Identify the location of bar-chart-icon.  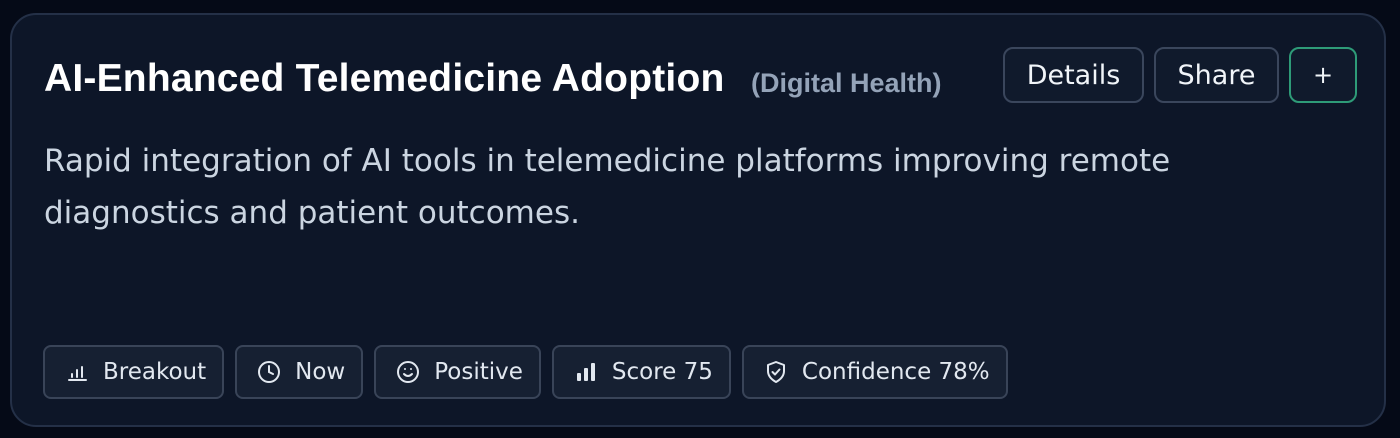
(77, 372).